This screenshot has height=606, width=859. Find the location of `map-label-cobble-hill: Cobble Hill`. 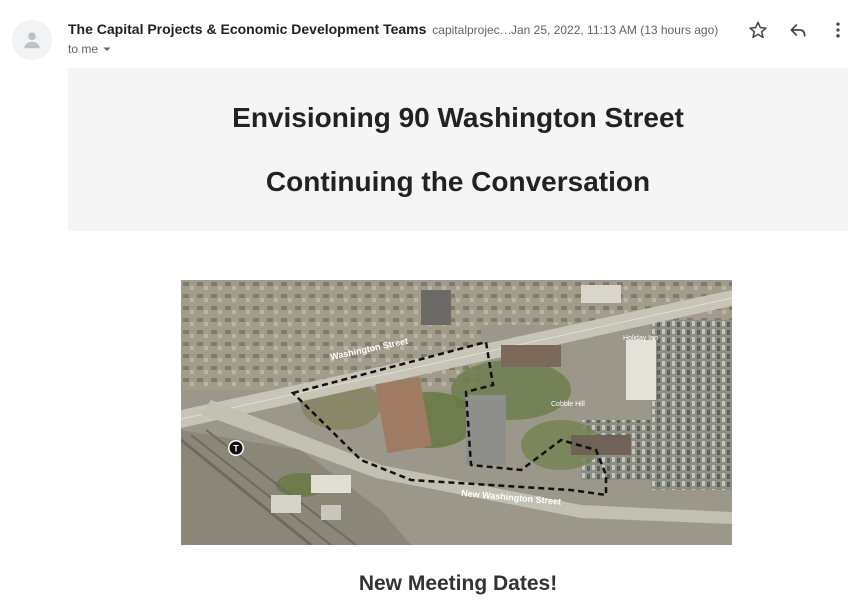

map-label-cobble-hill: Cobble Hill is located at coordinates (568, 404).